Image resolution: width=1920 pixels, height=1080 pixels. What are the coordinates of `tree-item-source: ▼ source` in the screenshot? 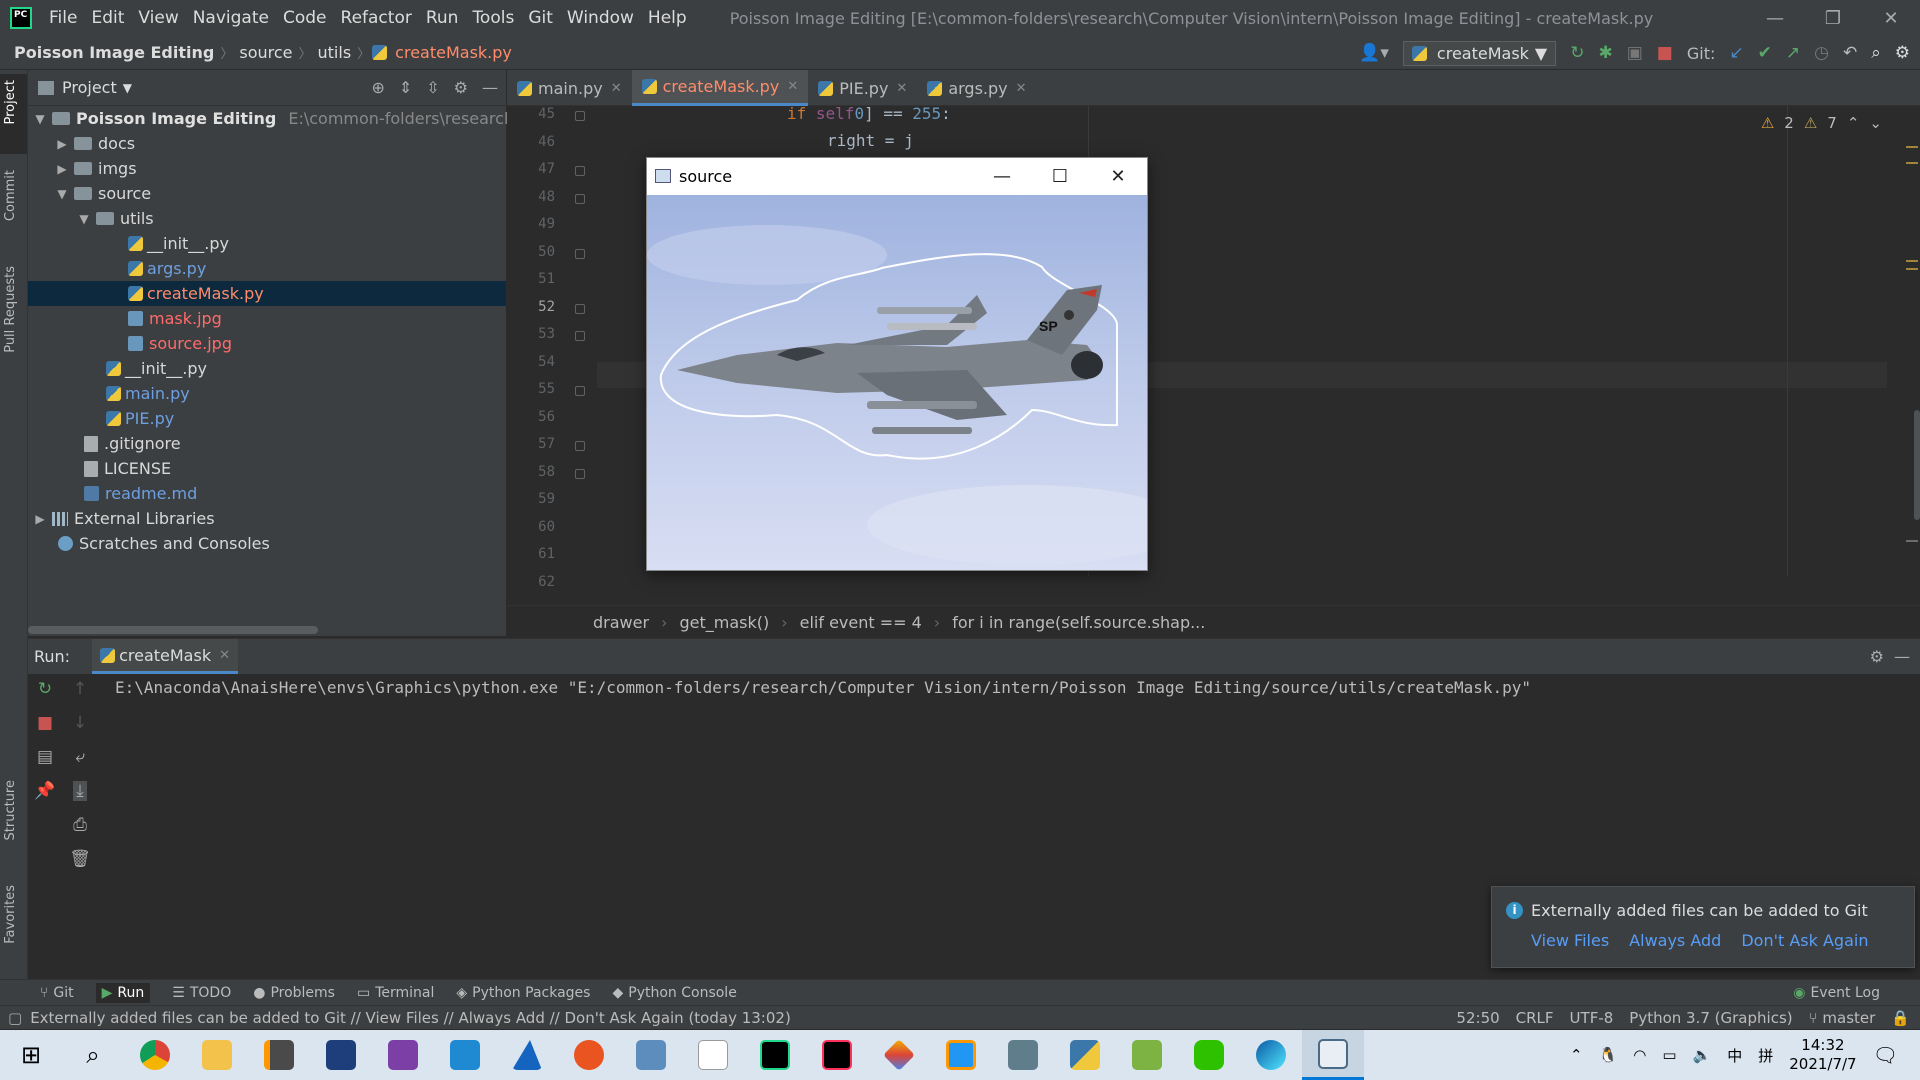 It's located at (102, 193).